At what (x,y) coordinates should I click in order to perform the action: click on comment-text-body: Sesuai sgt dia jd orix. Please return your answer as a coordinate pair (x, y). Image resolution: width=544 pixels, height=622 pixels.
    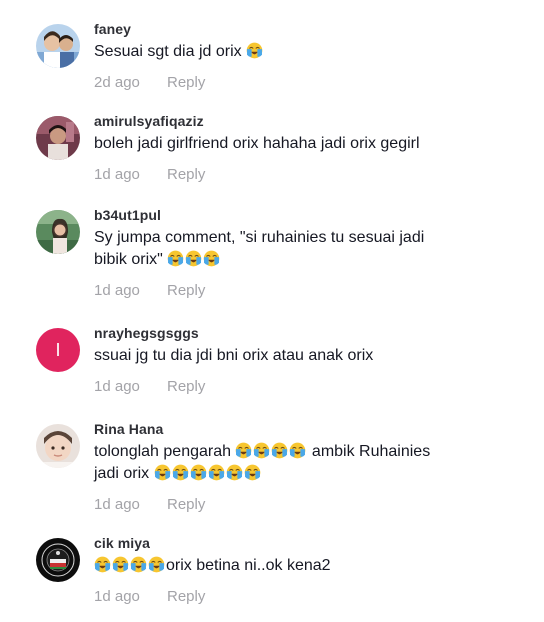
    Looking at the image, I should click on (168, 51).